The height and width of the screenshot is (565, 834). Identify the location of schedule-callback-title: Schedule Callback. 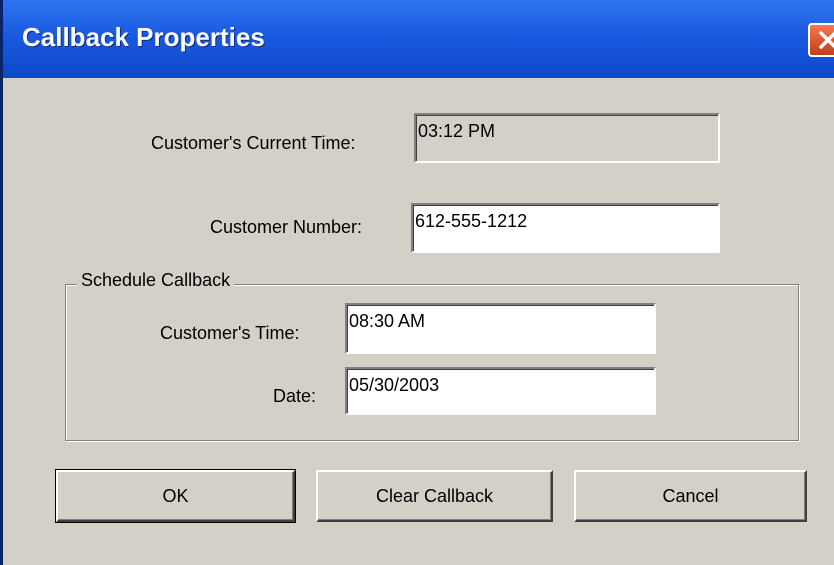
(156, 280).